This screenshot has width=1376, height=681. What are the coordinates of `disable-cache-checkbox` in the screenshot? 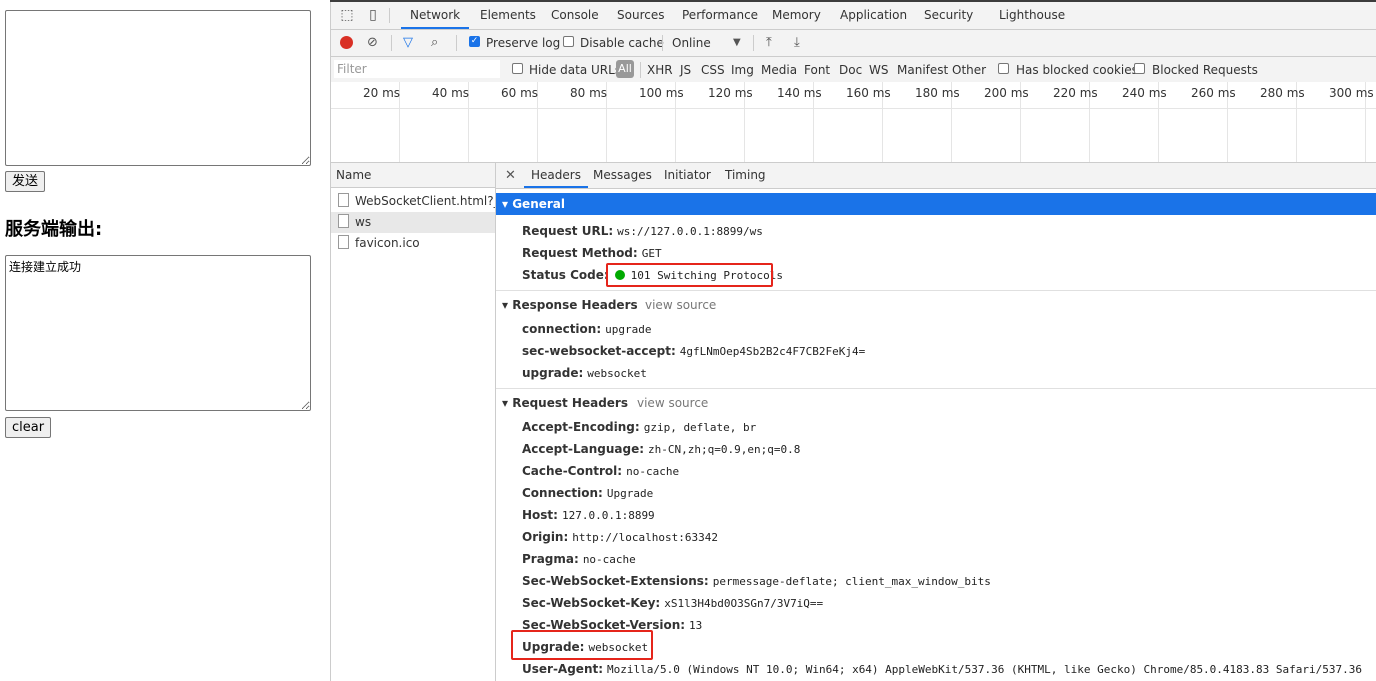 It's located at (568, 41).